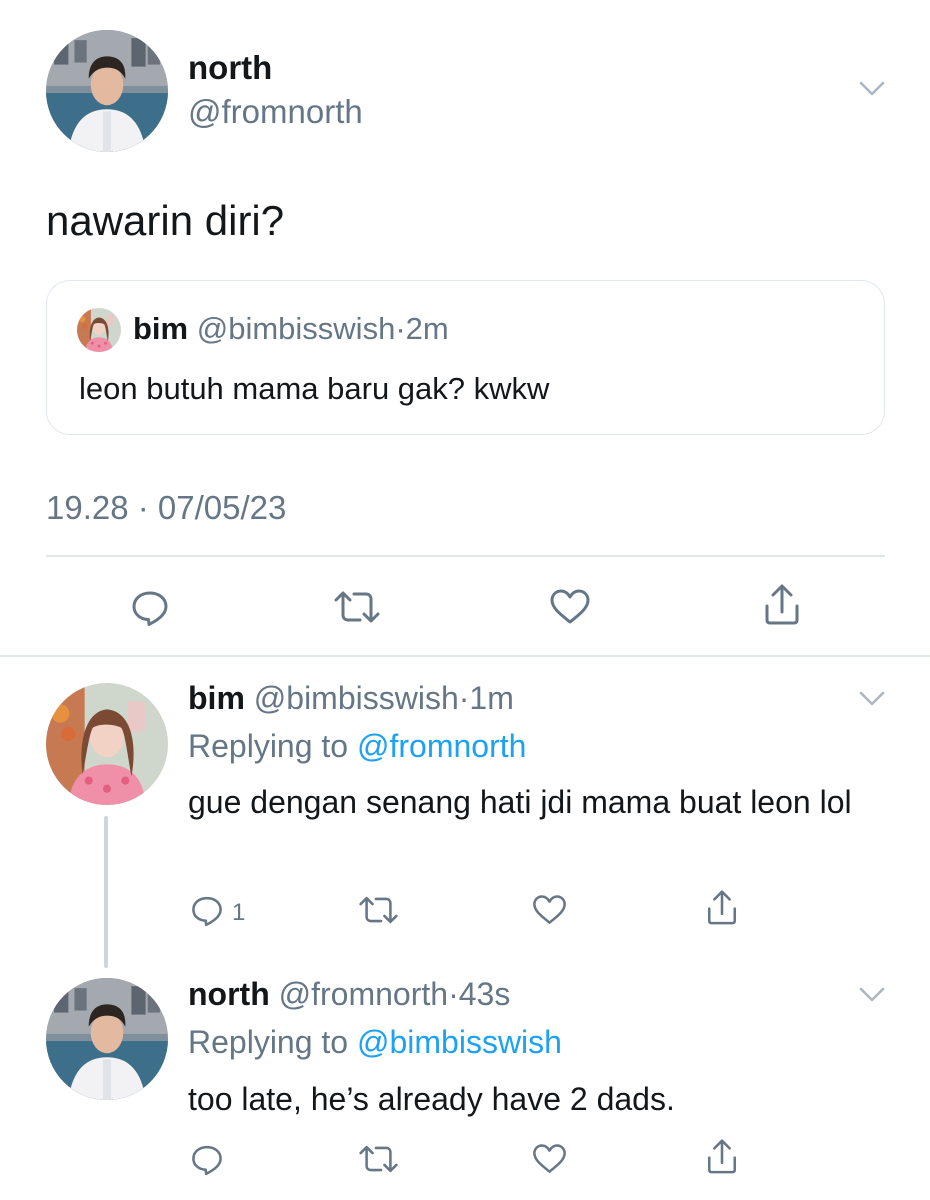 This screenshot has height=1200, width=930. I want to click on quoted-text: leon butuh mama baru gak? kwkw, so click(314, 388).